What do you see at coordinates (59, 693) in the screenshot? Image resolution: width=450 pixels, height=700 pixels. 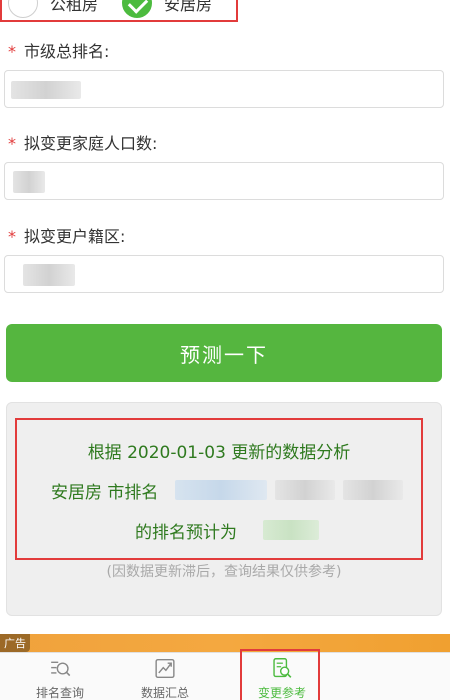 I see `tab-label: 排名查询` at bounding box center [59, 693].